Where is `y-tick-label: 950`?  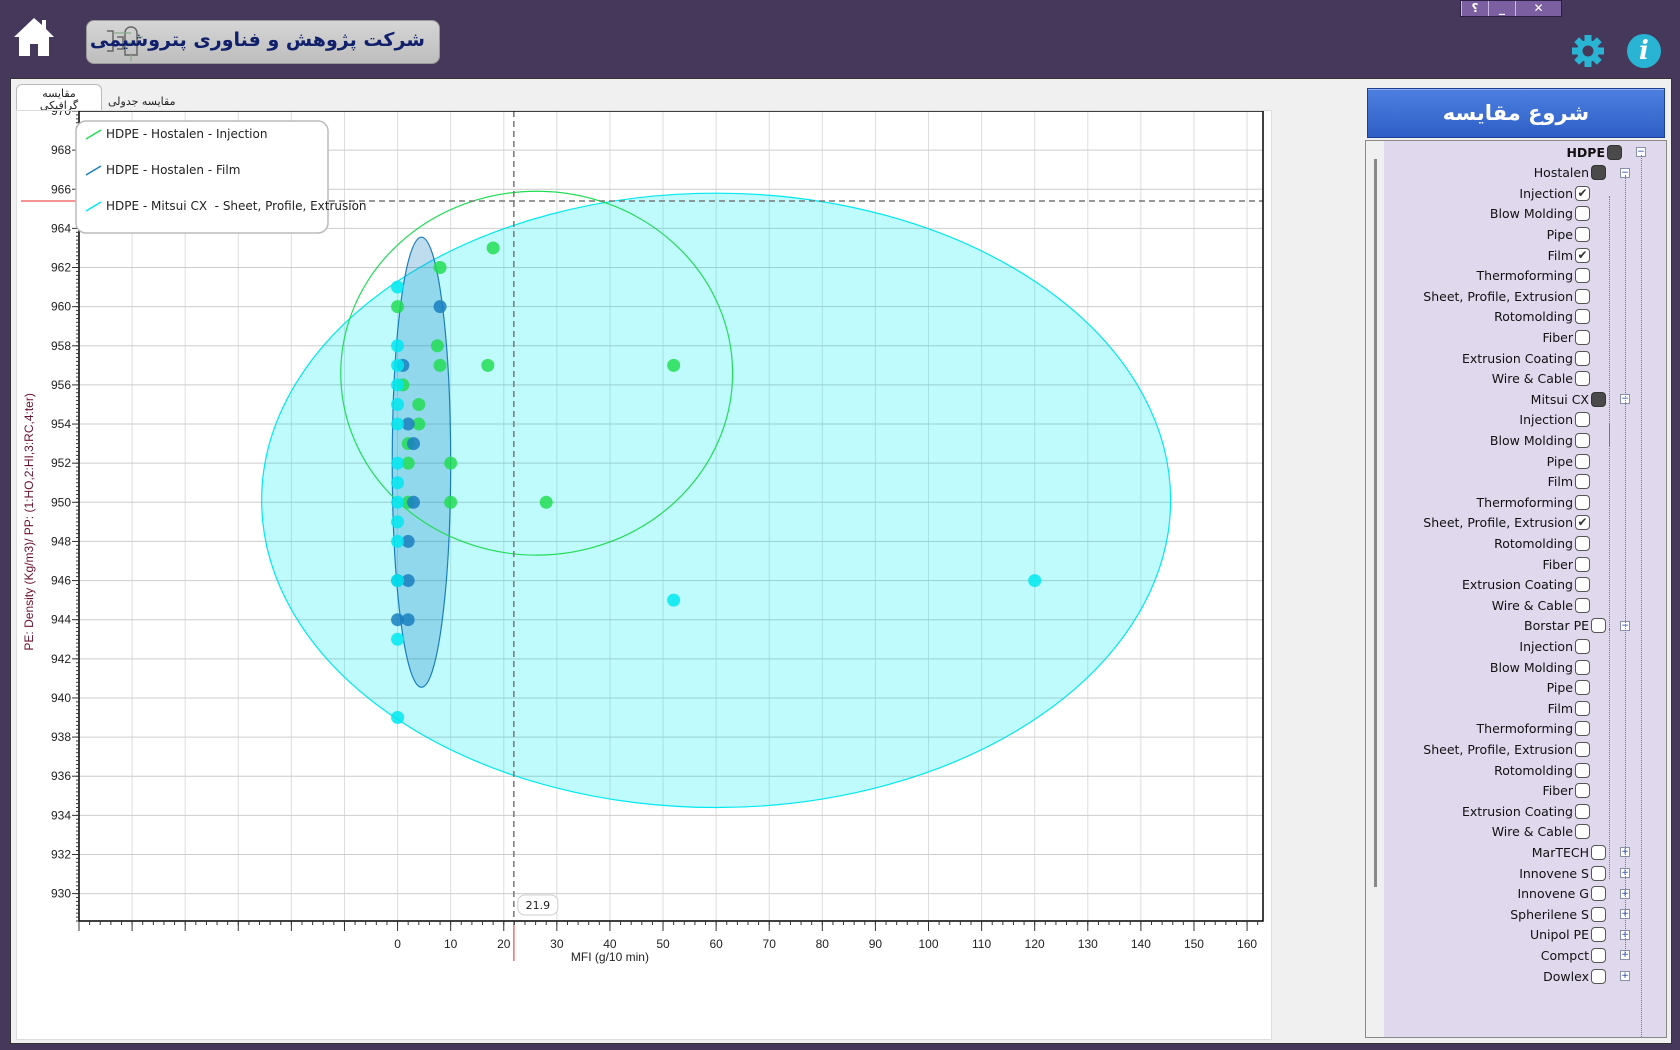 y-tick-label: 950 is located at coordinates (61, 502).